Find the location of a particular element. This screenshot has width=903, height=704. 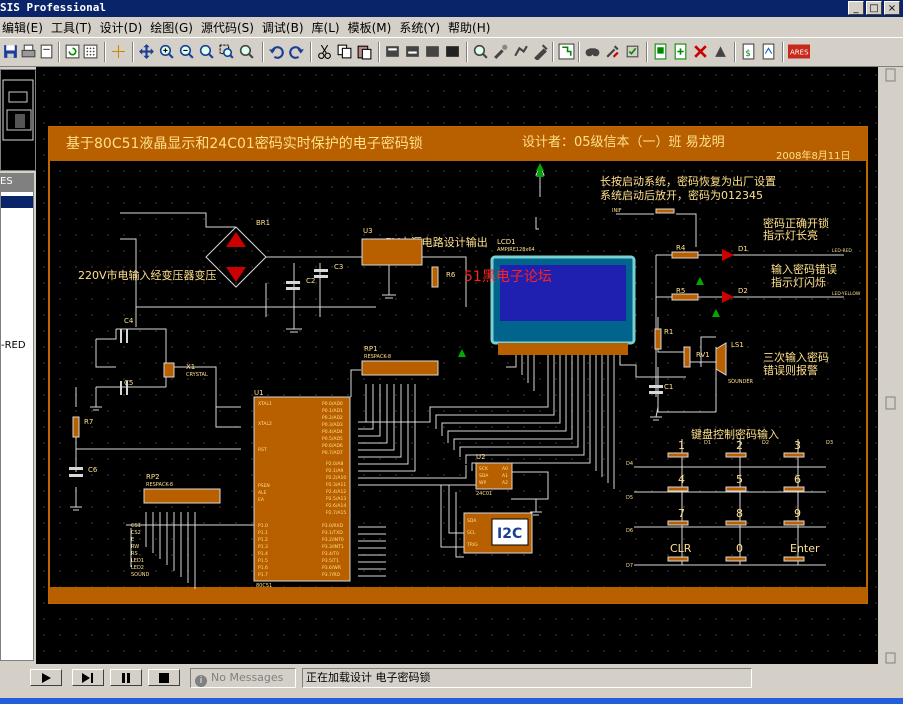

zoom-area-icon is located at coordinates (226, 51).